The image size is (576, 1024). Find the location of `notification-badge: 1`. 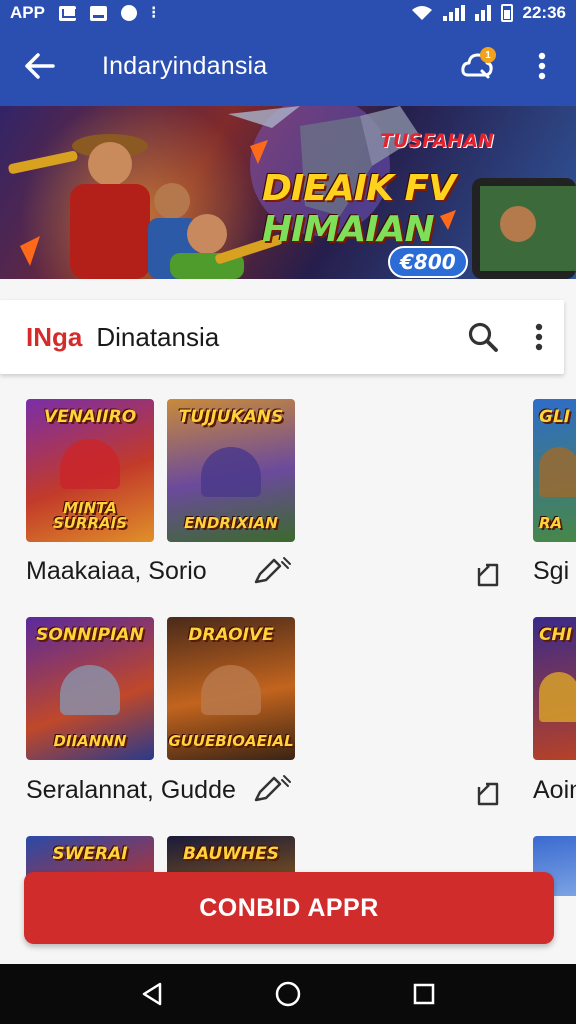

notification-badge: 1 is located at coordinates (488, 55).